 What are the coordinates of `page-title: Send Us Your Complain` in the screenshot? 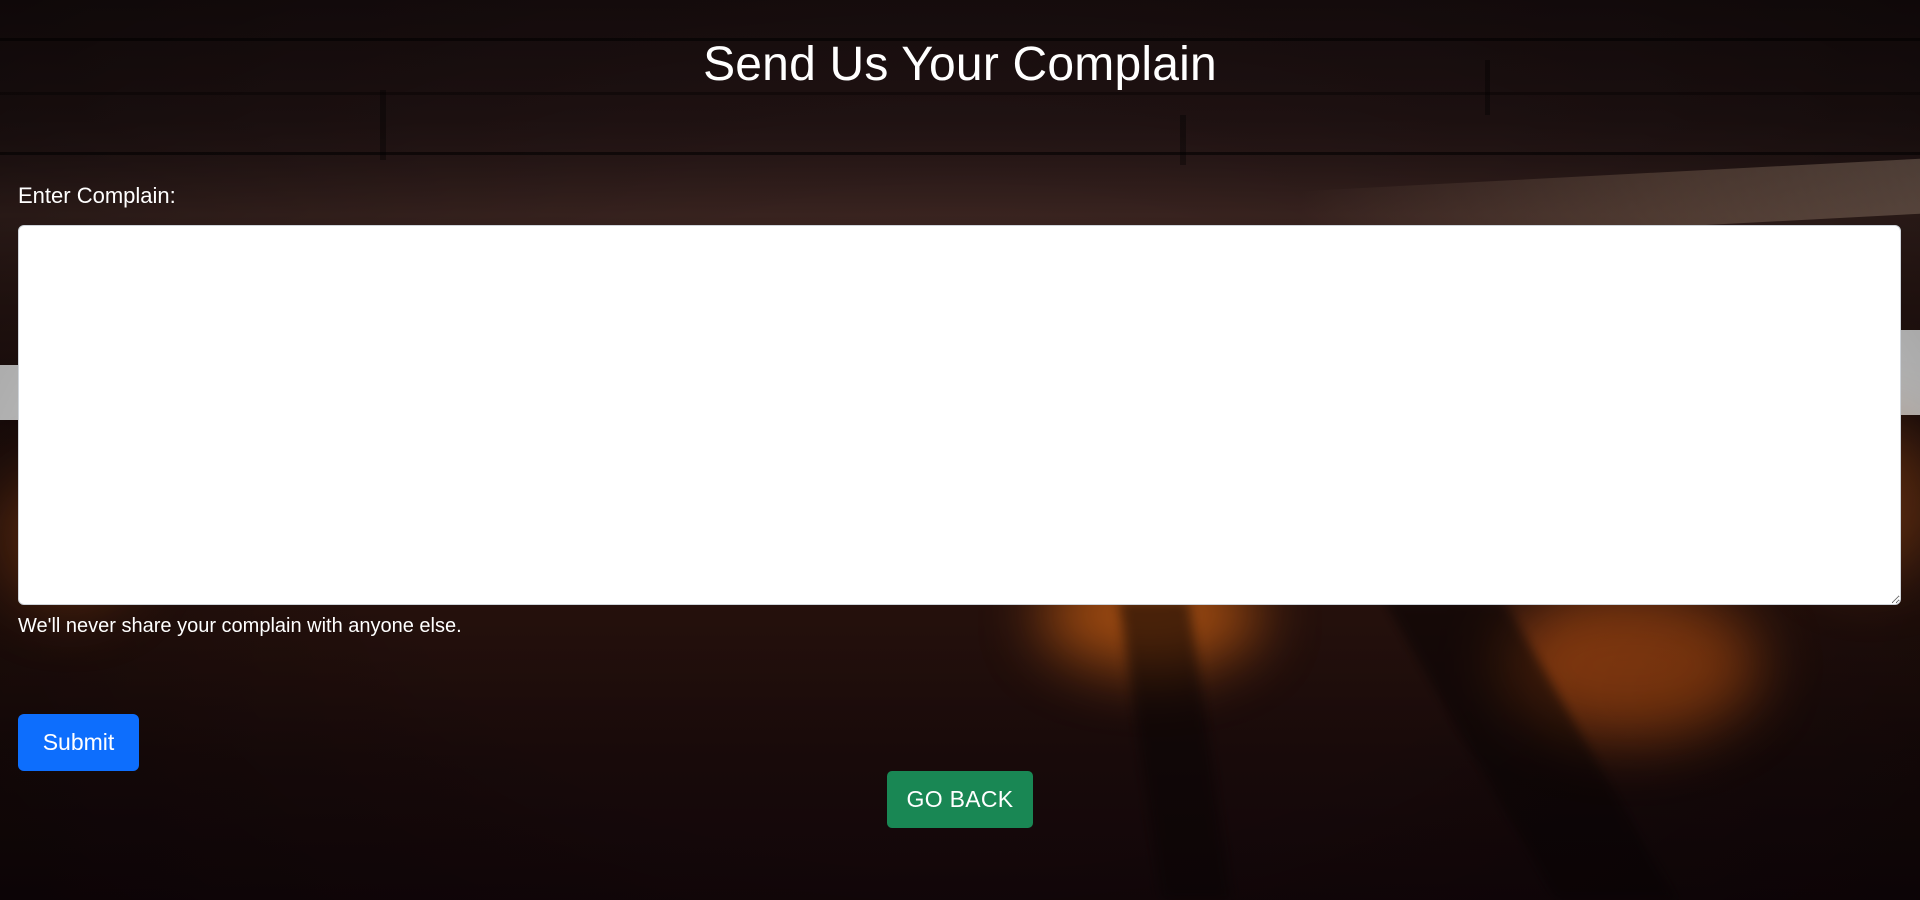 It's located at (960, 64).